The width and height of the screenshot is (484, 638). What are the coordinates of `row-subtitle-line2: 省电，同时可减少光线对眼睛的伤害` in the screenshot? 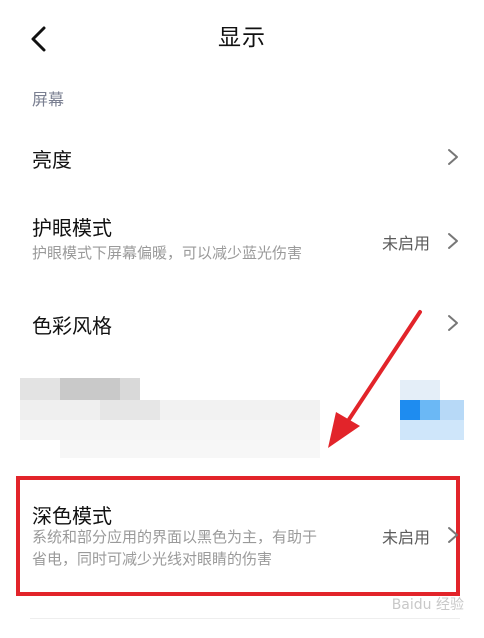 It's located at (152, 559).